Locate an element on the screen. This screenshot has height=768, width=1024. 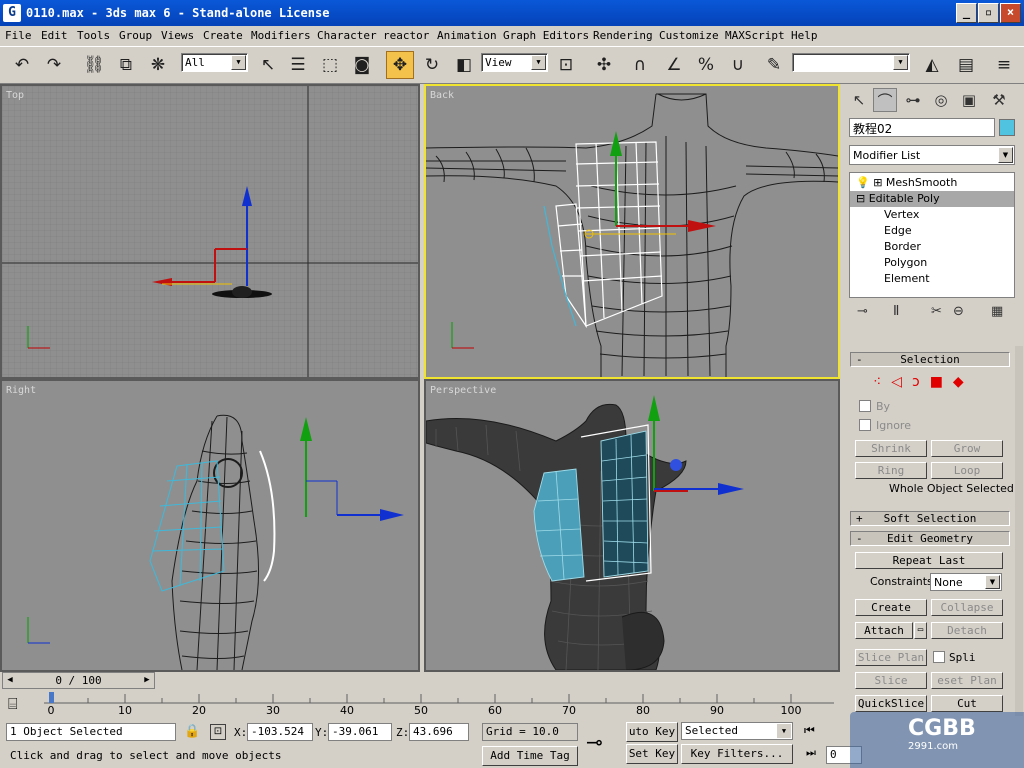
time-slider: ◀ 0 / 100 ▶ is located at coordinates (78, 680).